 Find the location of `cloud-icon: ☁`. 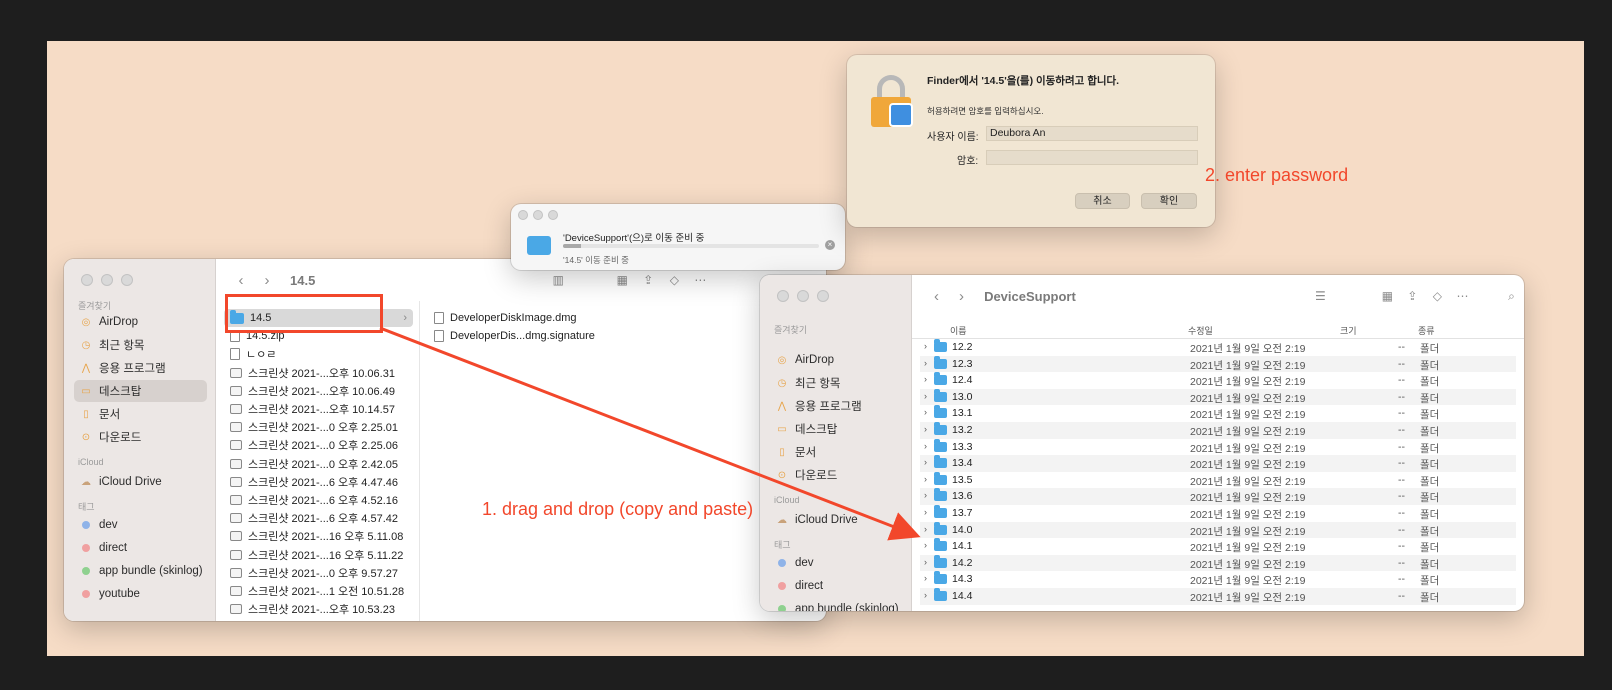

cloud-icon: ☁ is located at coordinates (782, 520).